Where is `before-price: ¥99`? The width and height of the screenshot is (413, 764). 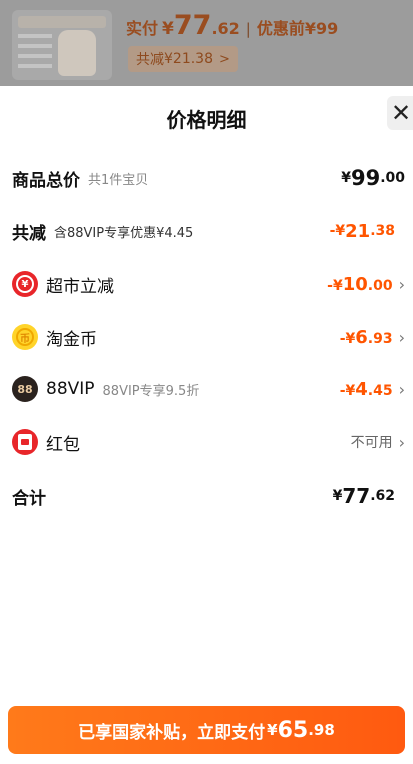 before-price: ¥99 is located at coordinates (321, 28).